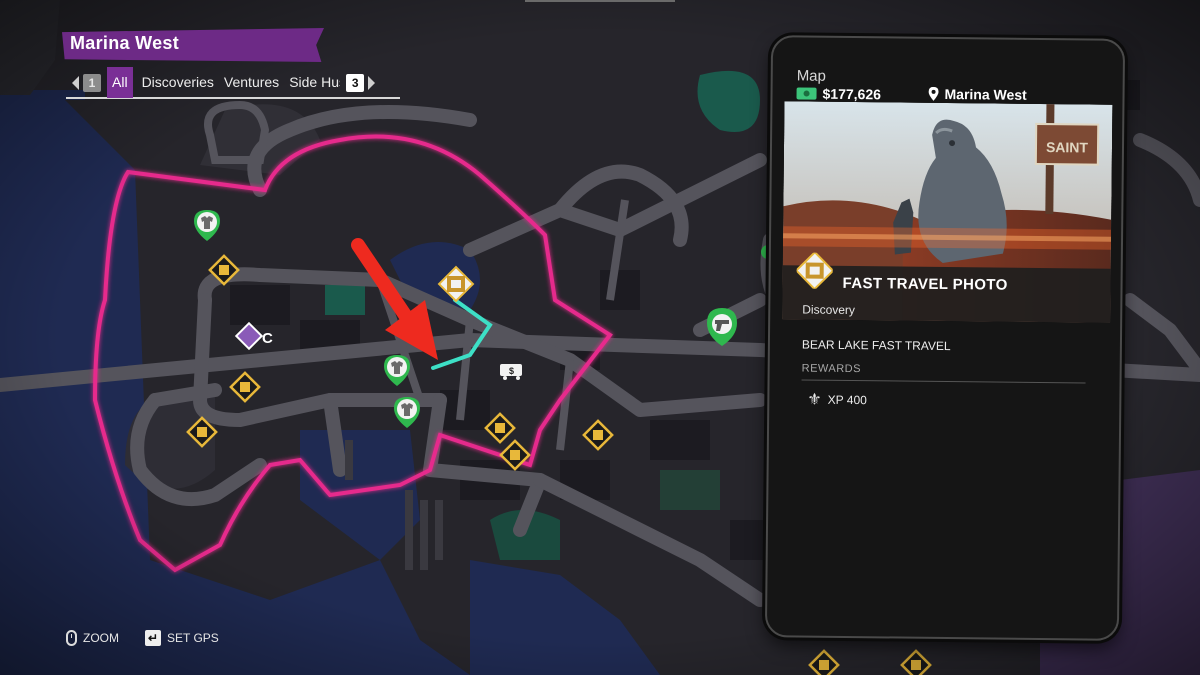  Describe the element at coordinates (852, 94) in the screenshot. I see `money-value: $177,626` at that location.